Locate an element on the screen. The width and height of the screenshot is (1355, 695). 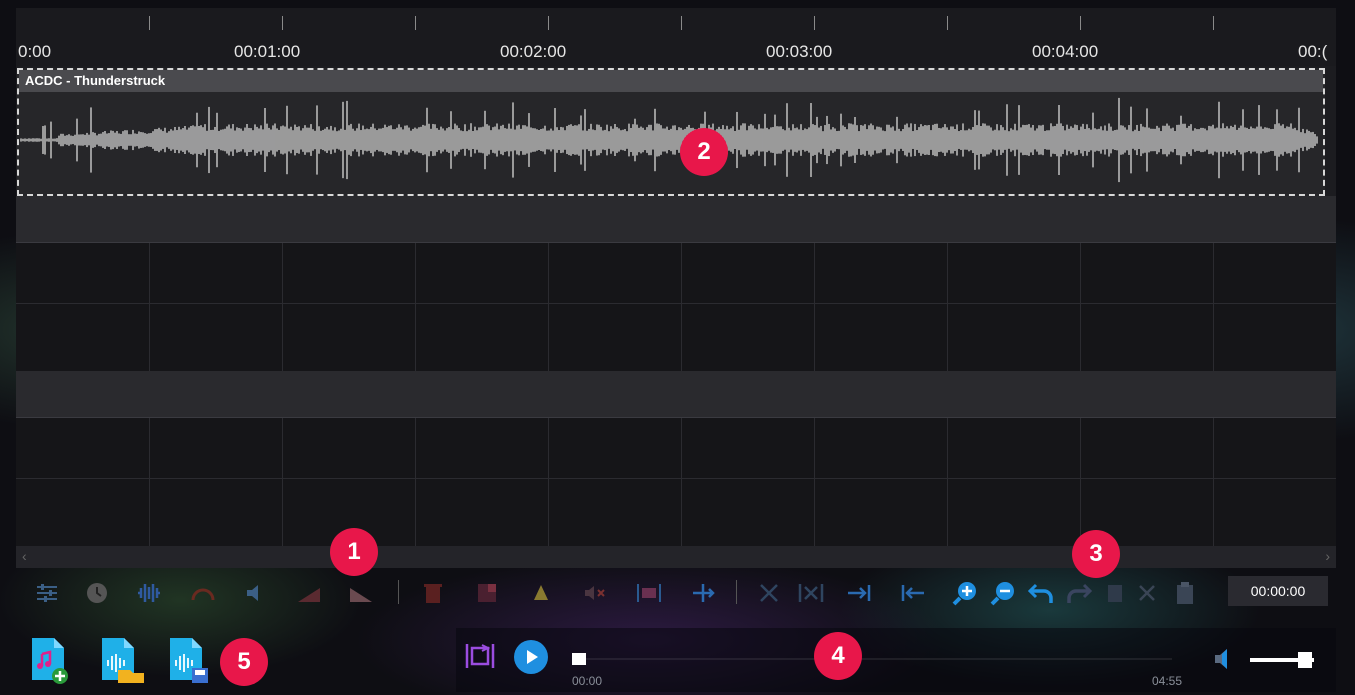
redo-icon is located at coordinates (1079, 593).